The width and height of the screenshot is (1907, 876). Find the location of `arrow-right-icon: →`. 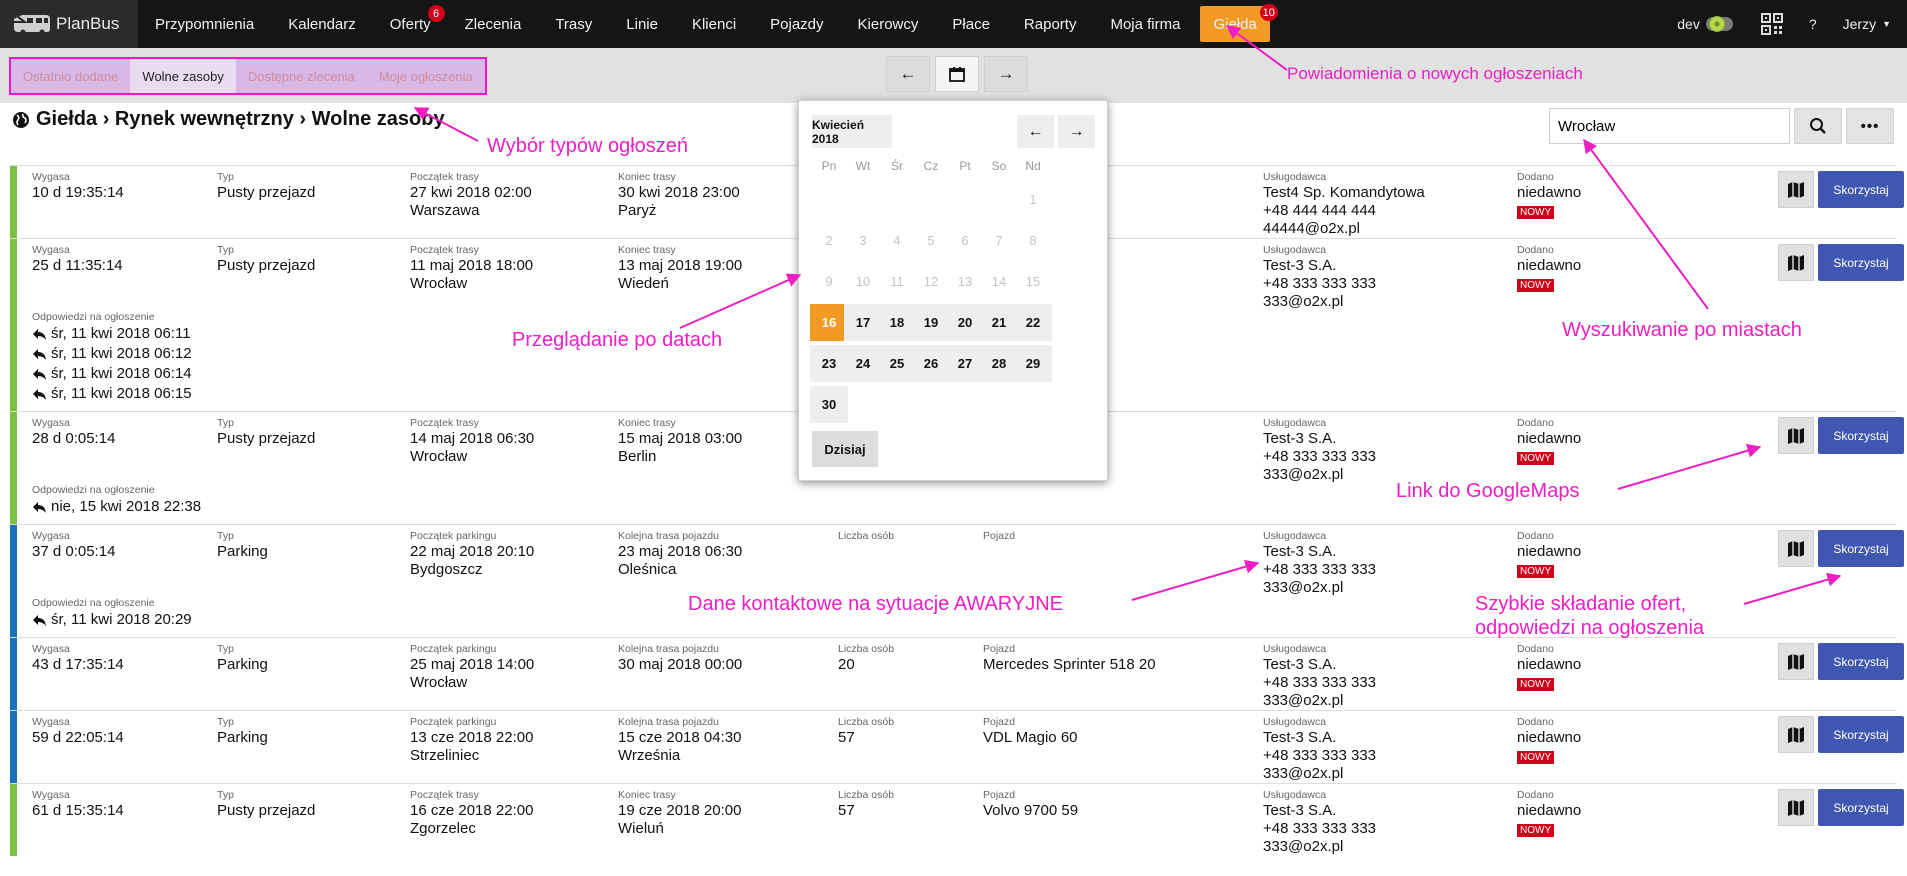

arrow-right-icon: → is located at coordinates (1076, 131).